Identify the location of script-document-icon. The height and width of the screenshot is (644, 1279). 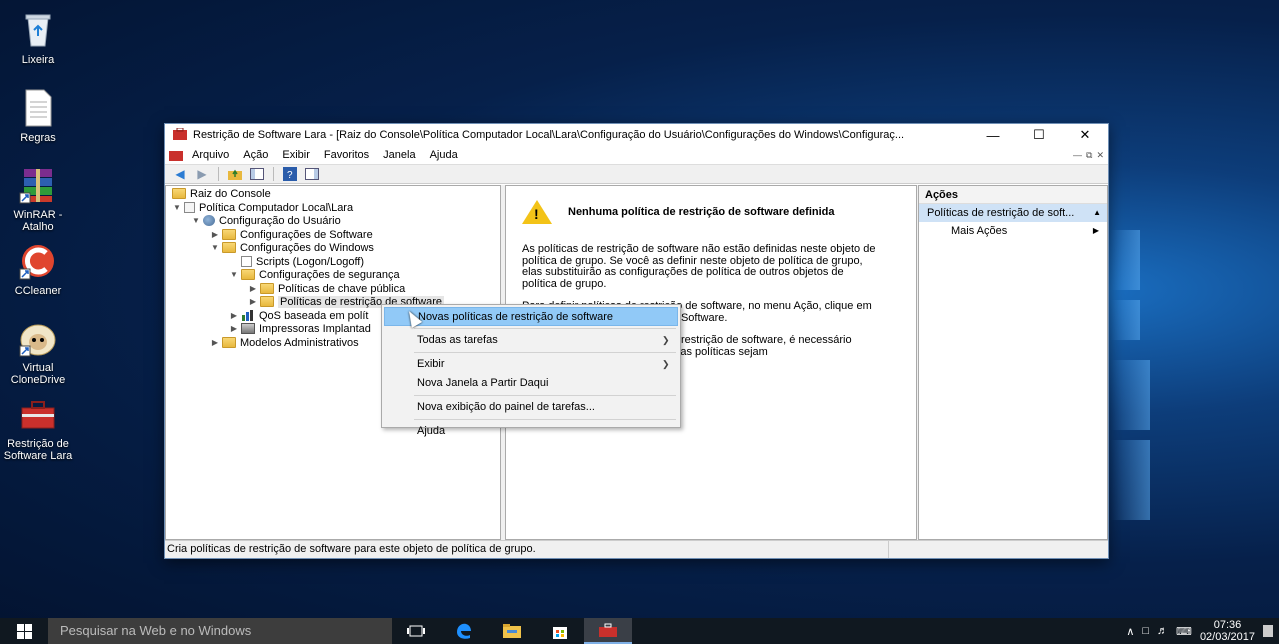
(246, 261).